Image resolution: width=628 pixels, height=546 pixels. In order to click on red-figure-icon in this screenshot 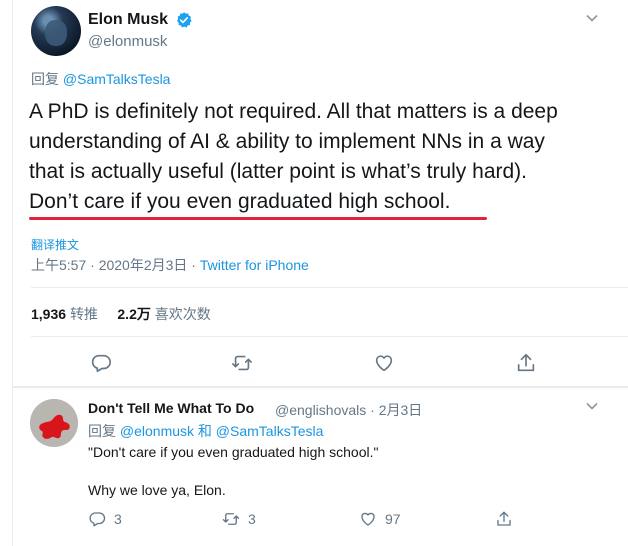, I will do `click(54, 423)`.